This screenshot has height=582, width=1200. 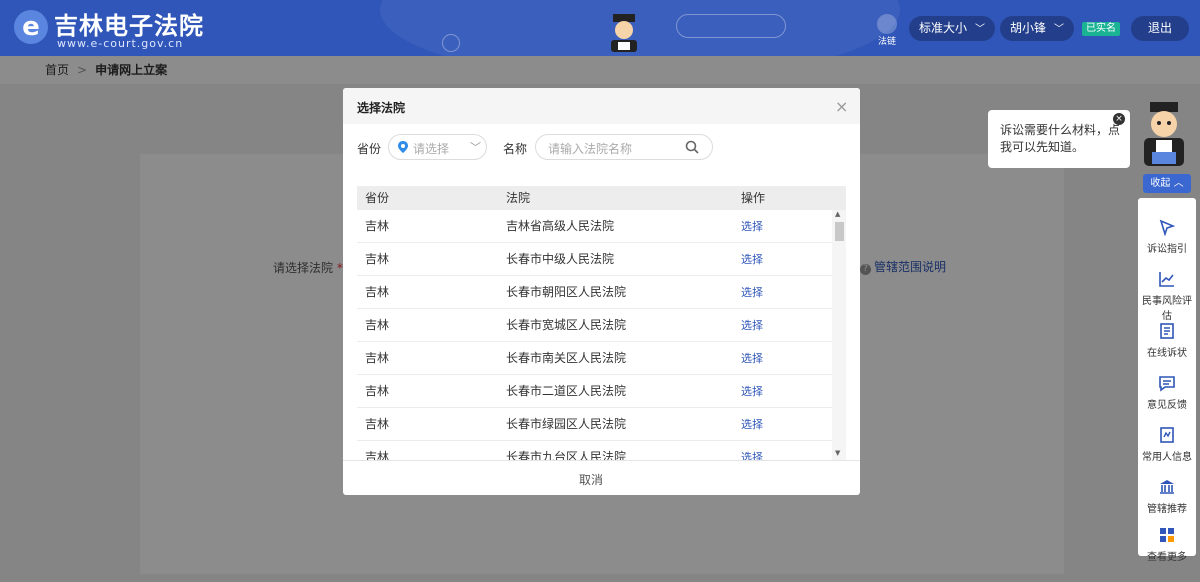 What do you see at coordinates (560, 226) in the screenshot?
I see `cell-court: 吉林省高级人民法院` at bounding box center [560, 226].